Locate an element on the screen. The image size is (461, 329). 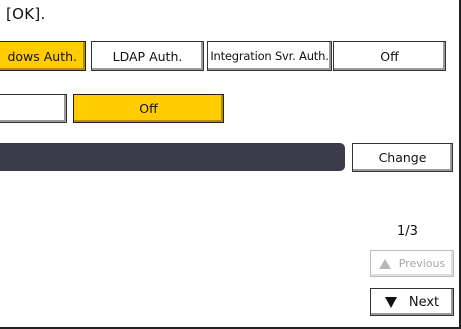
instruction-text: [OK]. is located at coordinates (26, 14).